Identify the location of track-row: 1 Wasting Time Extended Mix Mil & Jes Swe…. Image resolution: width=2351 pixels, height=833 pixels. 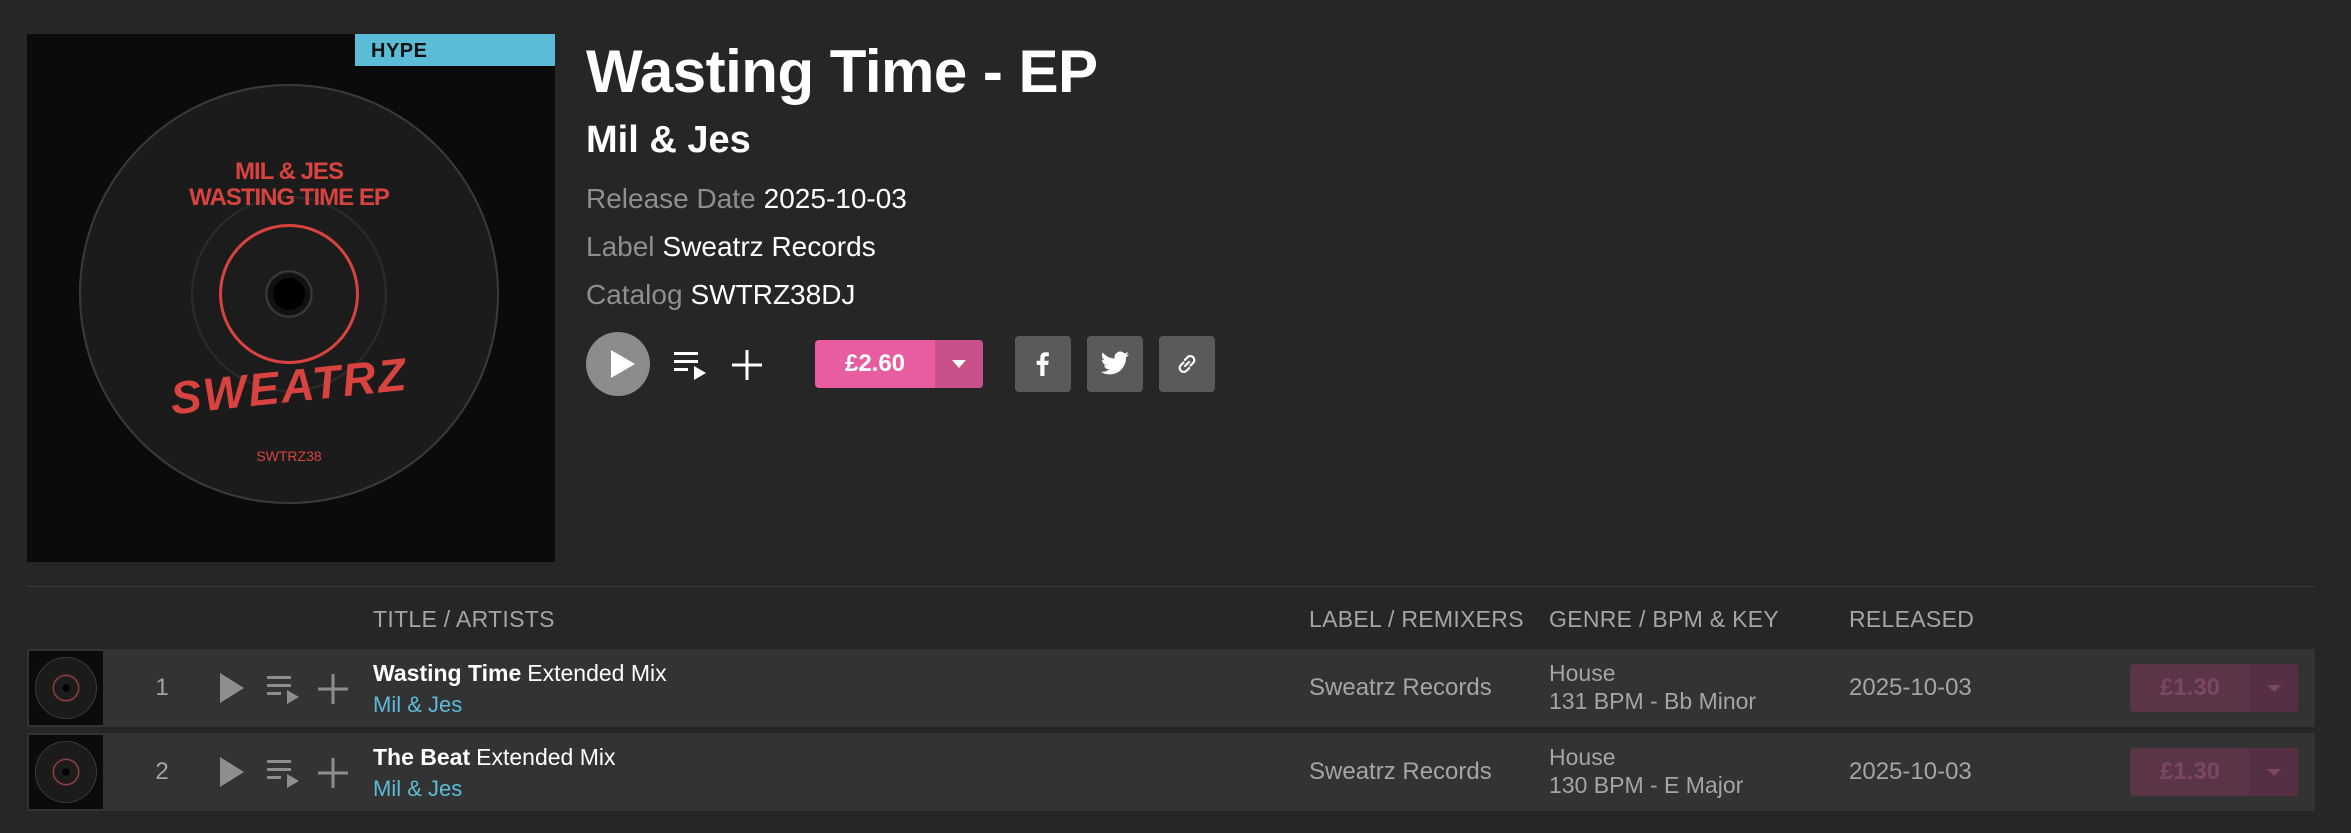
(1171, 688).